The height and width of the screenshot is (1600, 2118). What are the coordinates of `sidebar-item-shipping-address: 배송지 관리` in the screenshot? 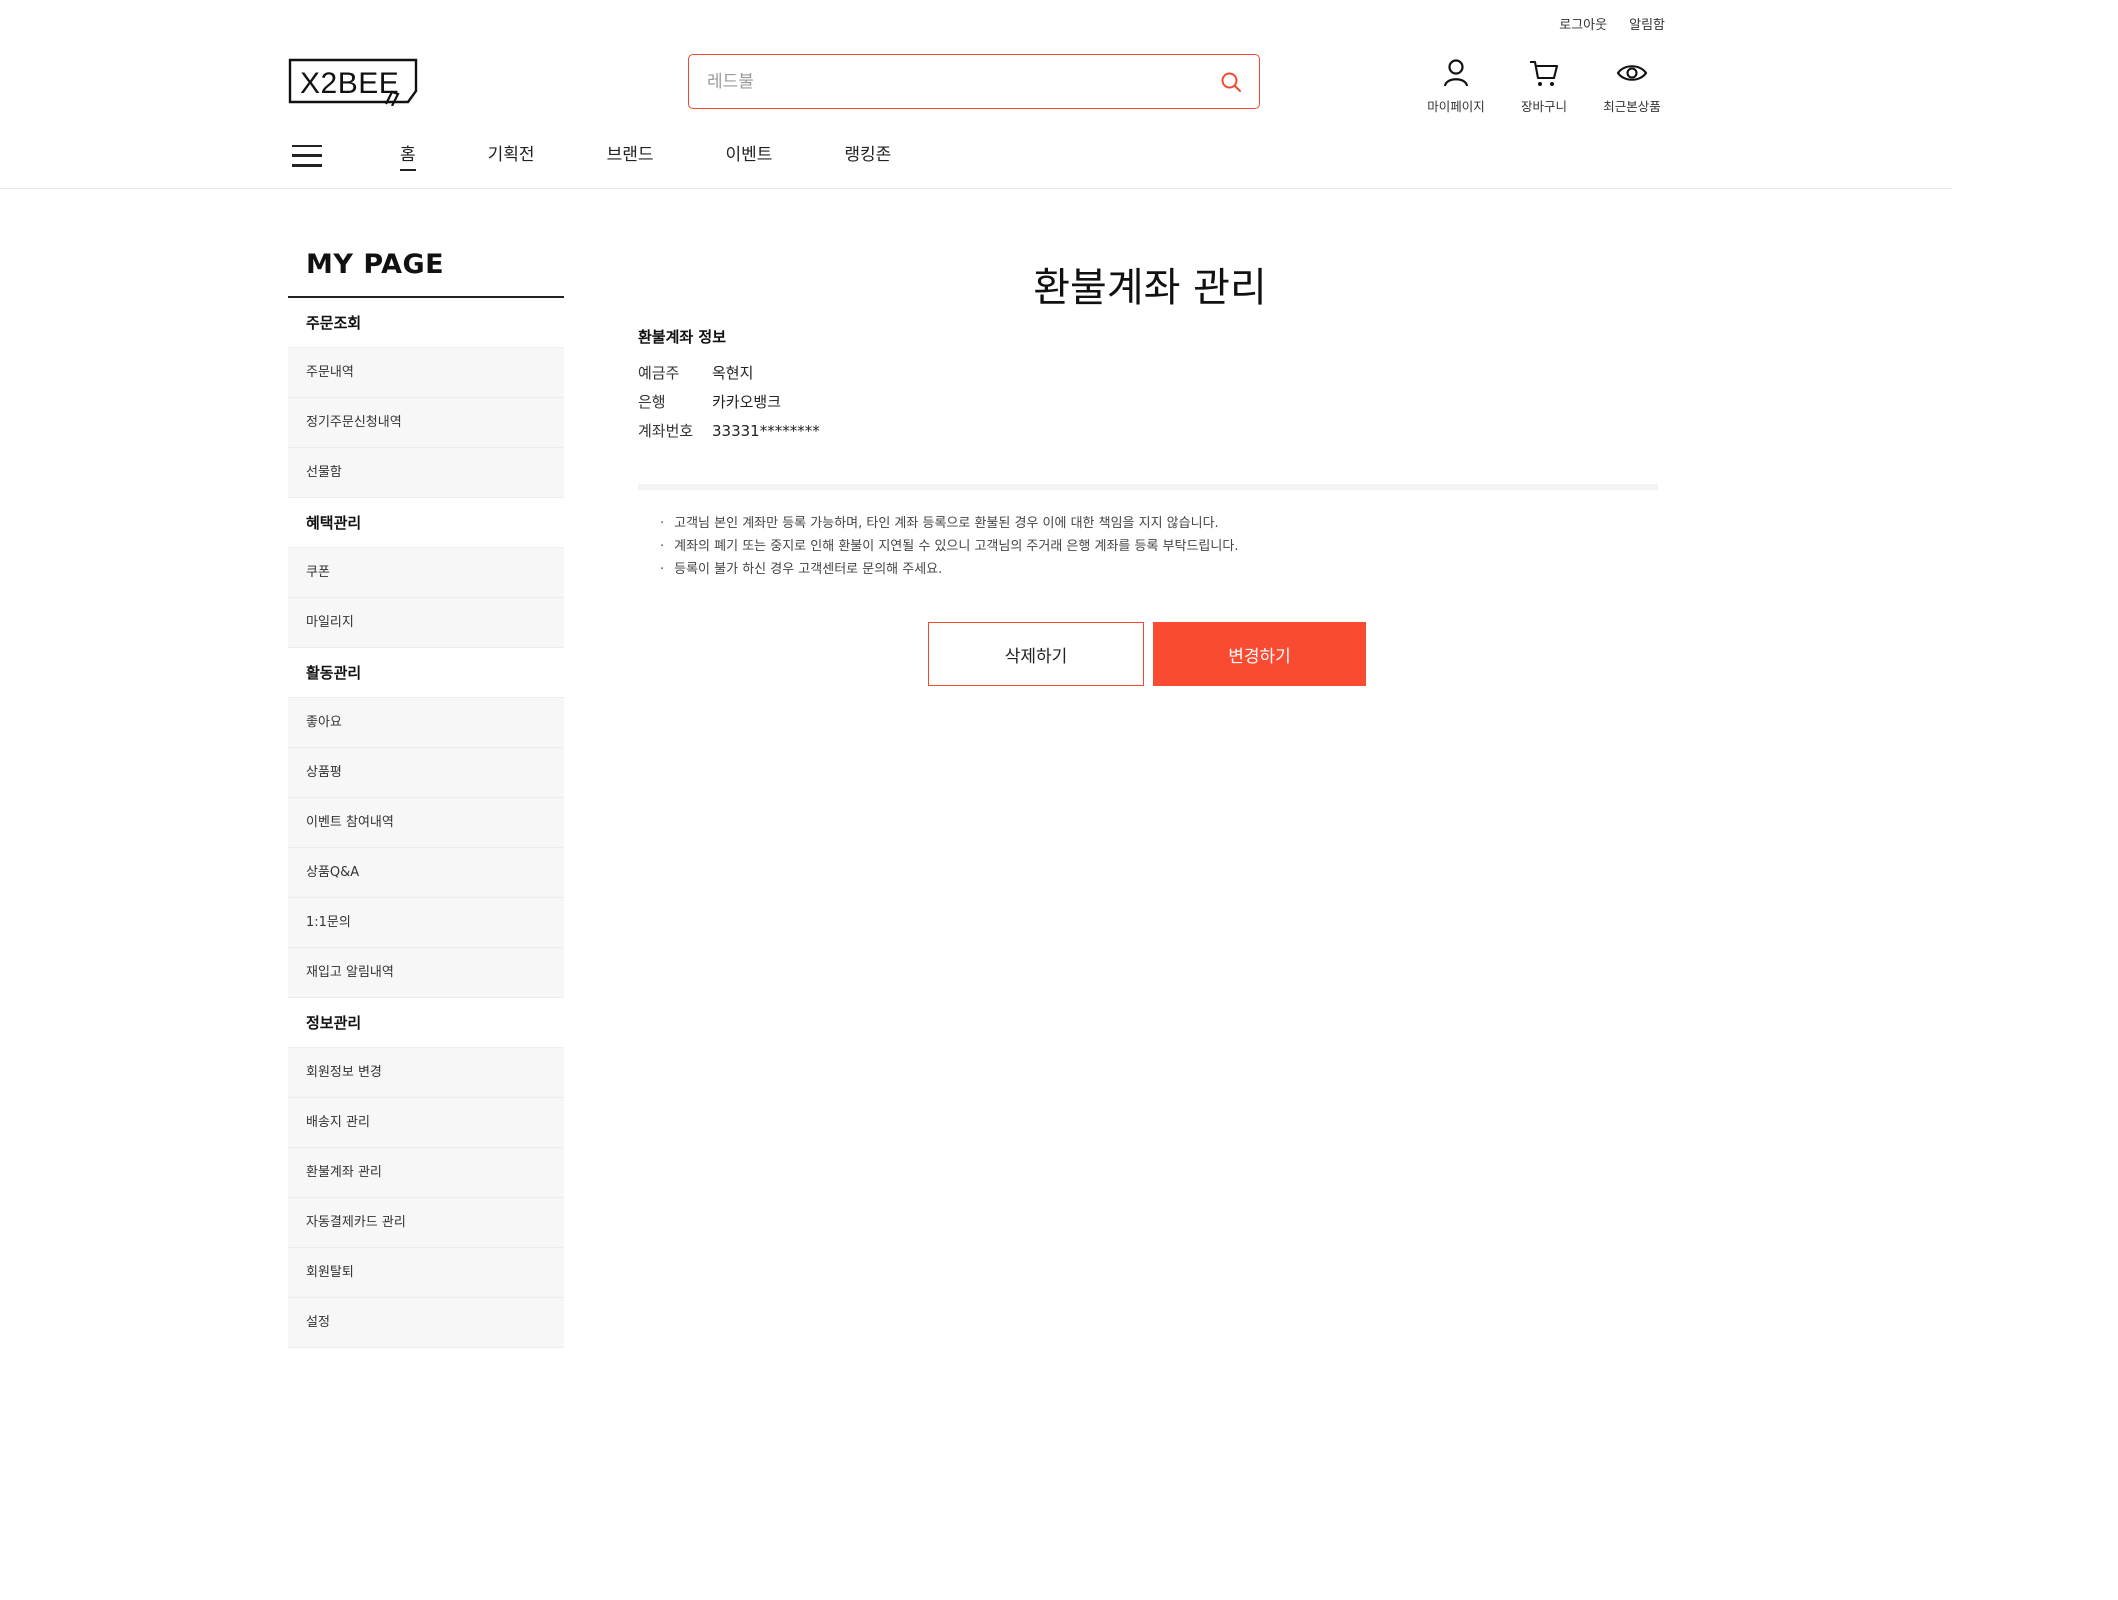 It's located at (426, 1123).